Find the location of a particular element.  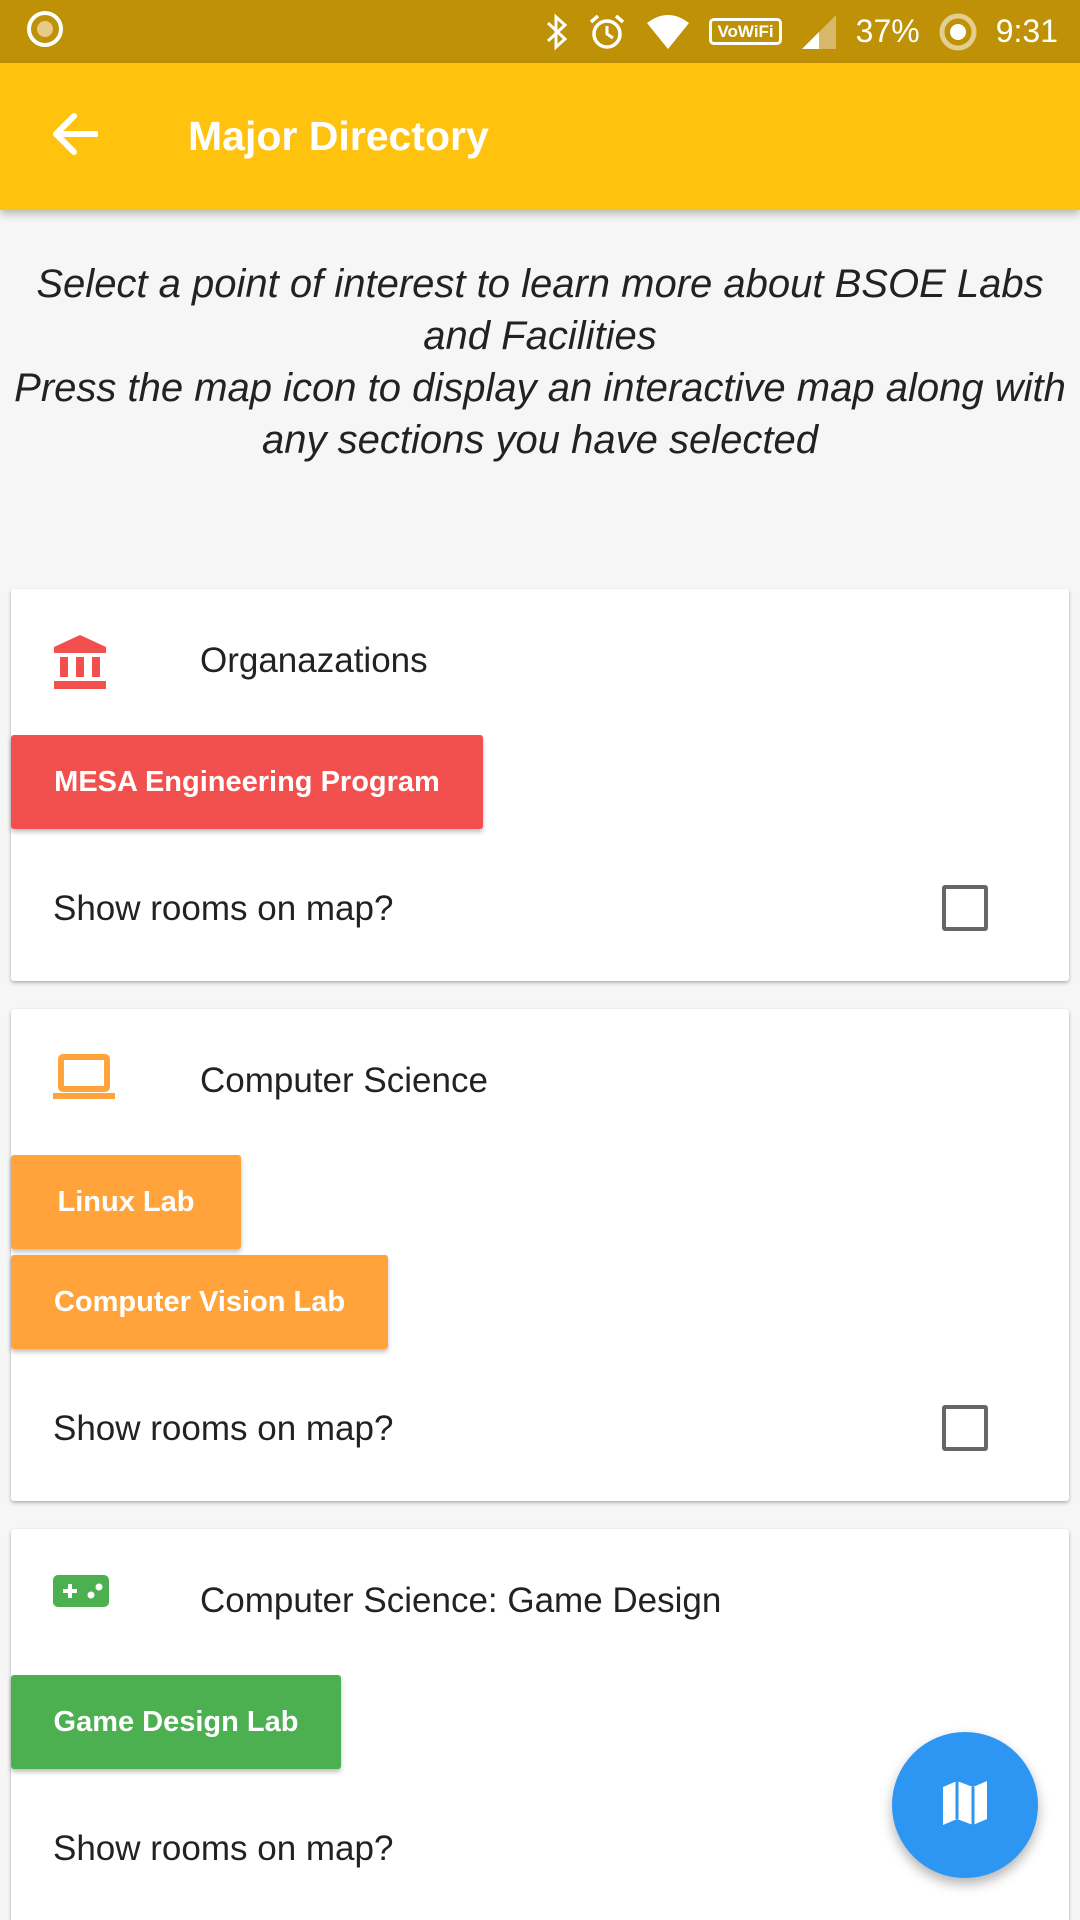

section-header: Computer Science: Game Design is located at coordinates (540, 1599).